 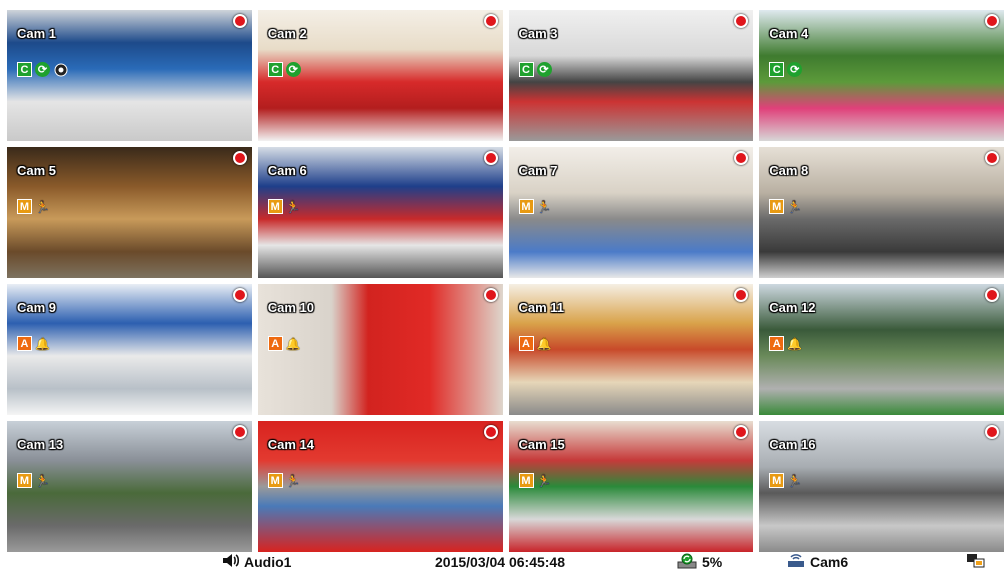 What do you see at coordinates (231, 562) in the screenshot?
I see `speaker-icon` at bounding box center [231, 562].